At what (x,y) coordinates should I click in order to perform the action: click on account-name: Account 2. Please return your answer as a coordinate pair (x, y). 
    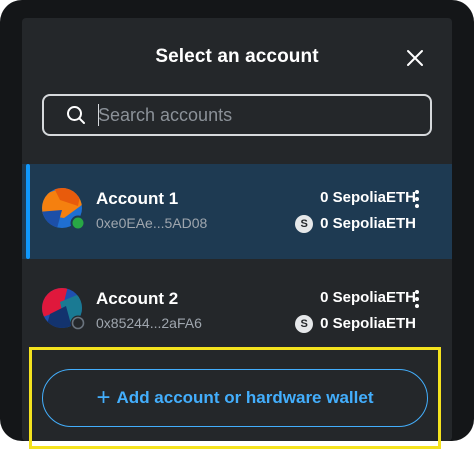
    Looking at the image, I should click on (137, 298).